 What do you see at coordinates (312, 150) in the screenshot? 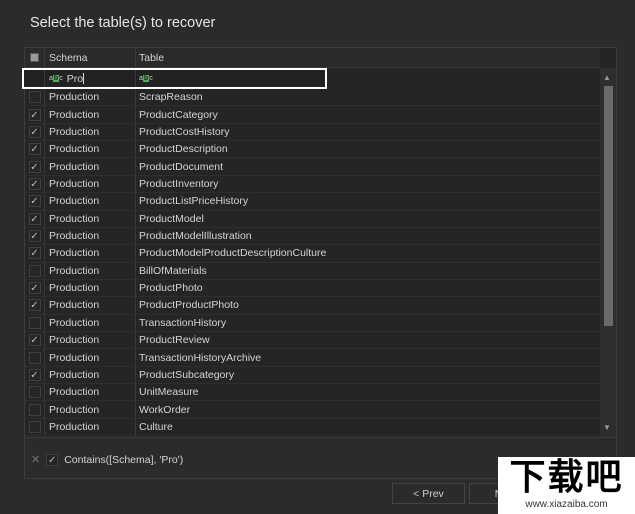
I see `table-row: ✓ Production ProductDescription` at bounding box center [312, 150].